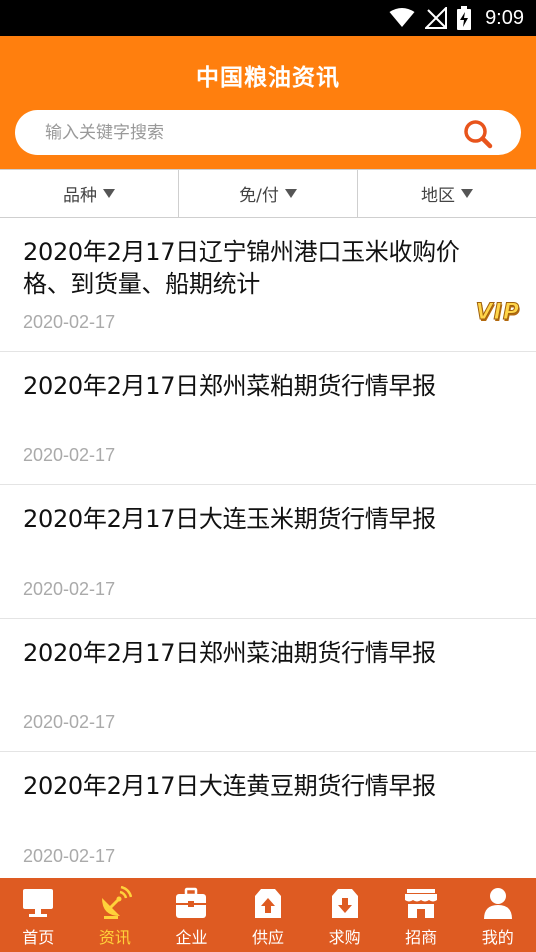 This screenshot has width=536, height=952. I want to click on filter-label: 品种, so click(80, 196).